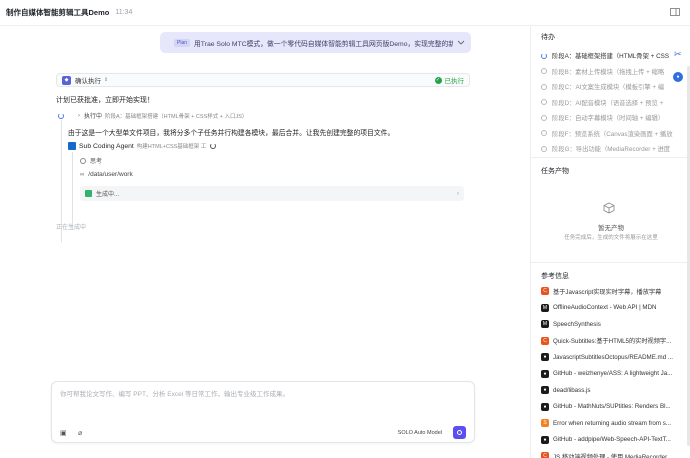  I want to click on think-step: 思考, so click(91, 160).